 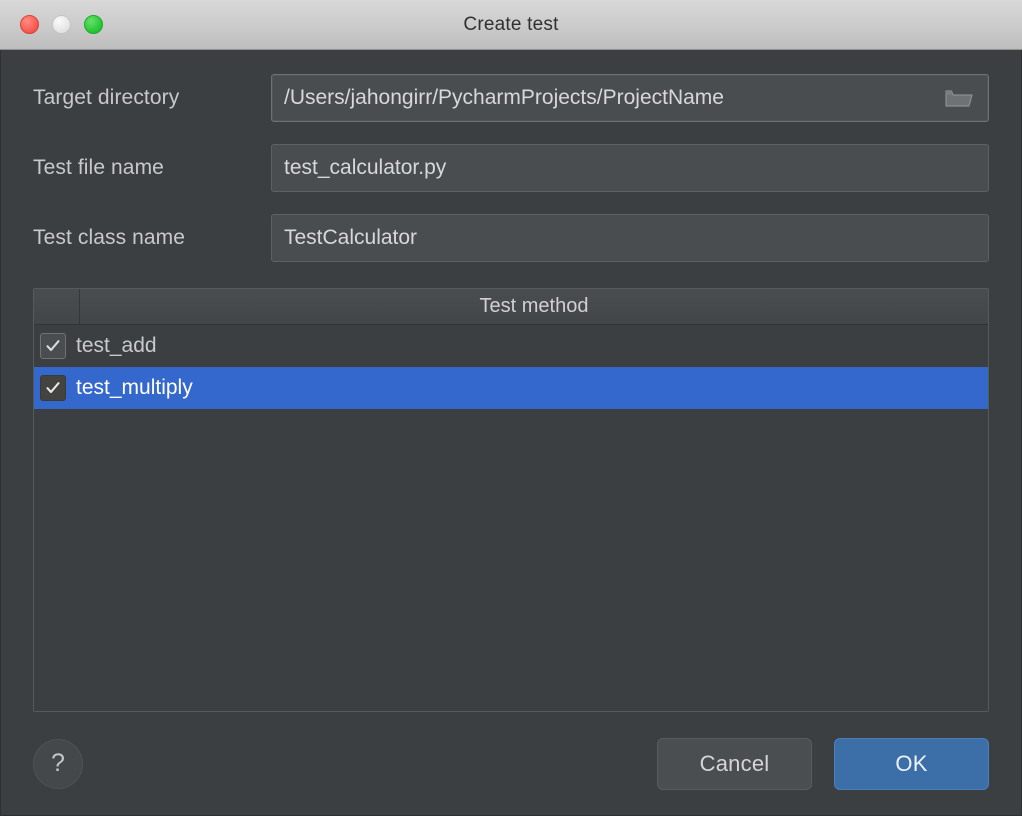 What do you see at coordinates (511, 388) in the screenshot?
I see `table-row: test_multiply` at bounding box center [511, 388].